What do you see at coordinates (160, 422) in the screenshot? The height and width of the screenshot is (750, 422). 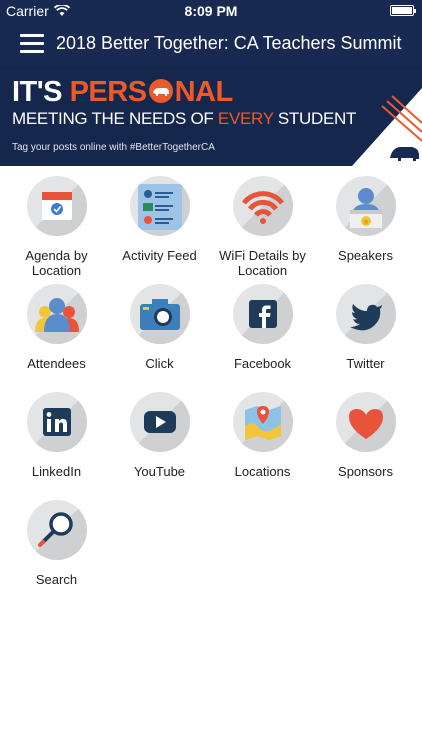 I see `youtube-icon` at bounding box center [160, 422].